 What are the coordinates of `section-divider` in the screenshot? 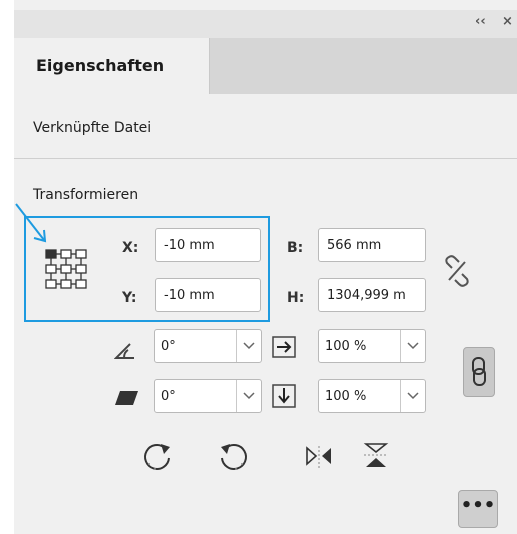 It's located at (265, 158).